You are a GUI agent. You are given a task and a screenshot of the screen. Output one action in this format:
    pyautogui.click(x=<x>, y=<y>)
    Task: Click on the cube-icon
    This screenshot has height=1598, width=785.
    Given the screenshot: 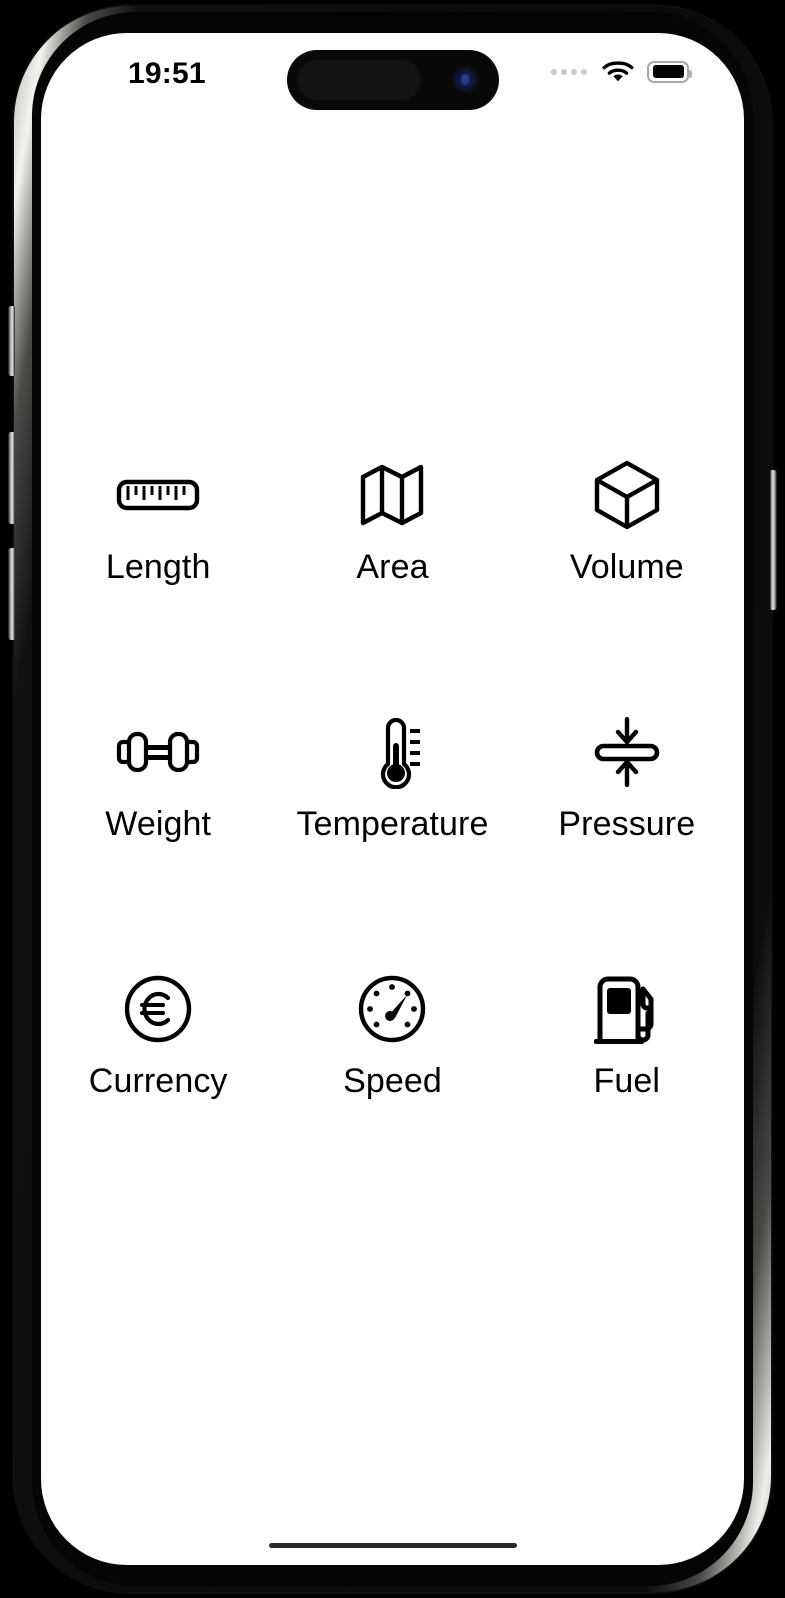 What is the action you would take?
    pyautogui.click(x=627, y=495)
    